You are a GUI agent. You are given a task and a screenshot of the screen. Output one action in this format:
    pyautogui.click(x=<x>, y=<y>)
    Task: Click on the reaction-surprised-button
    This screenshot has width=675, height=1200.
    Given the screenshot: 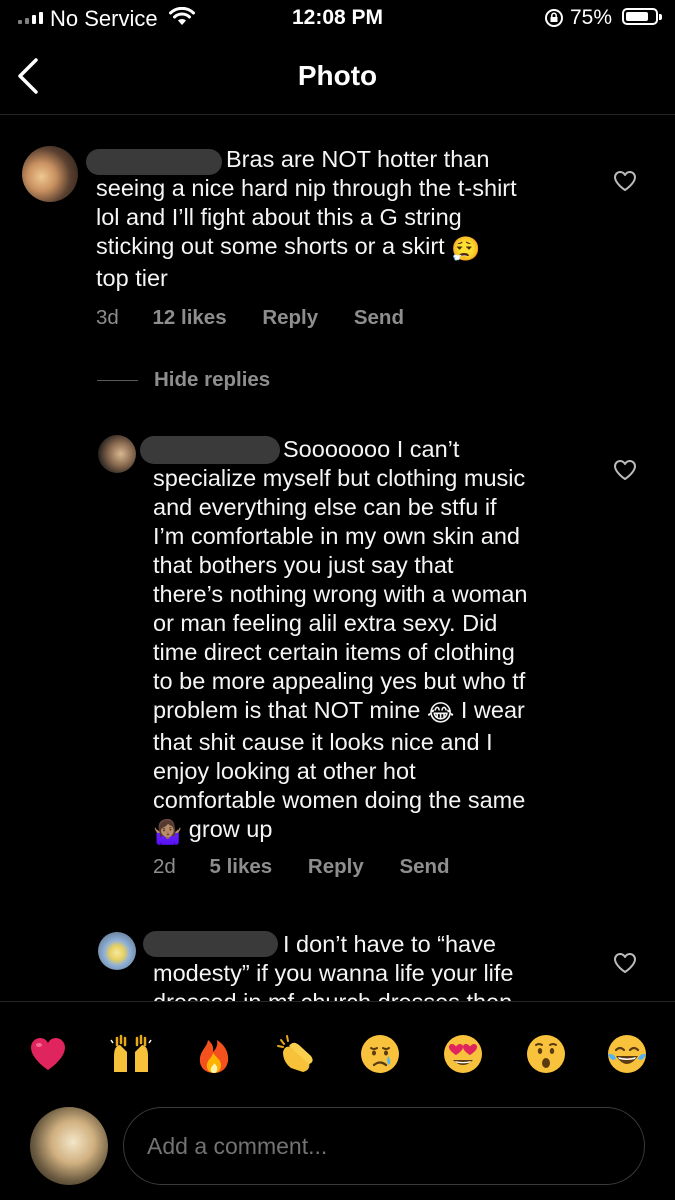 What is the action you would take?
    pyautogui.click(x=546, y=1054)
    